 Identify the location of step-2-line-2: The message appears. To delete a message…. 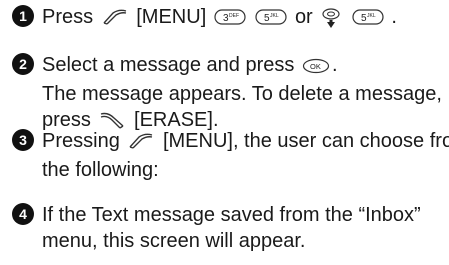
(242, 94).